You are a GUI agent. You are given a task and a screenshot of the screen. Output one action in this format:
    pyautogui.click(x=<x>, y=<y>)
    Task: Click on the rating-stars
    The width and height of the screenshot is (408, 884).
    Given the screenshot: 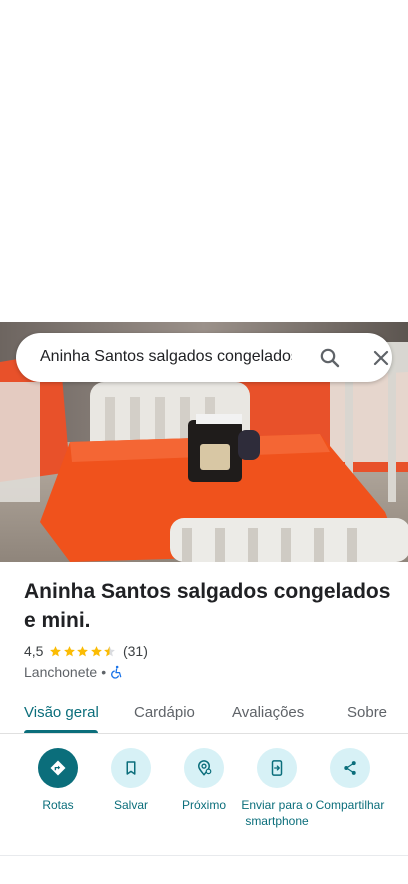 What is the action you would take?
    pyautogui.click(x=83, y=651)
    